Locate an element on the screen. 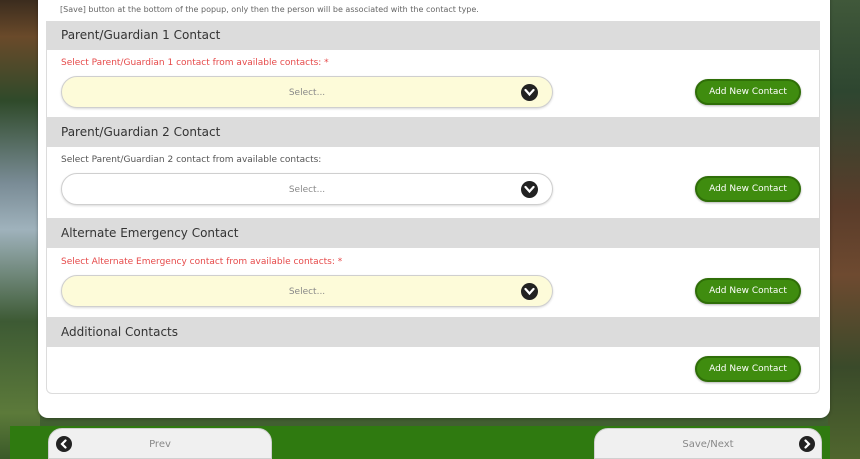 The width and height of the screenshot is (860, 459). section-additional-contacts: Additional Contacts Add New Contact is located at coordinates (433, 356).